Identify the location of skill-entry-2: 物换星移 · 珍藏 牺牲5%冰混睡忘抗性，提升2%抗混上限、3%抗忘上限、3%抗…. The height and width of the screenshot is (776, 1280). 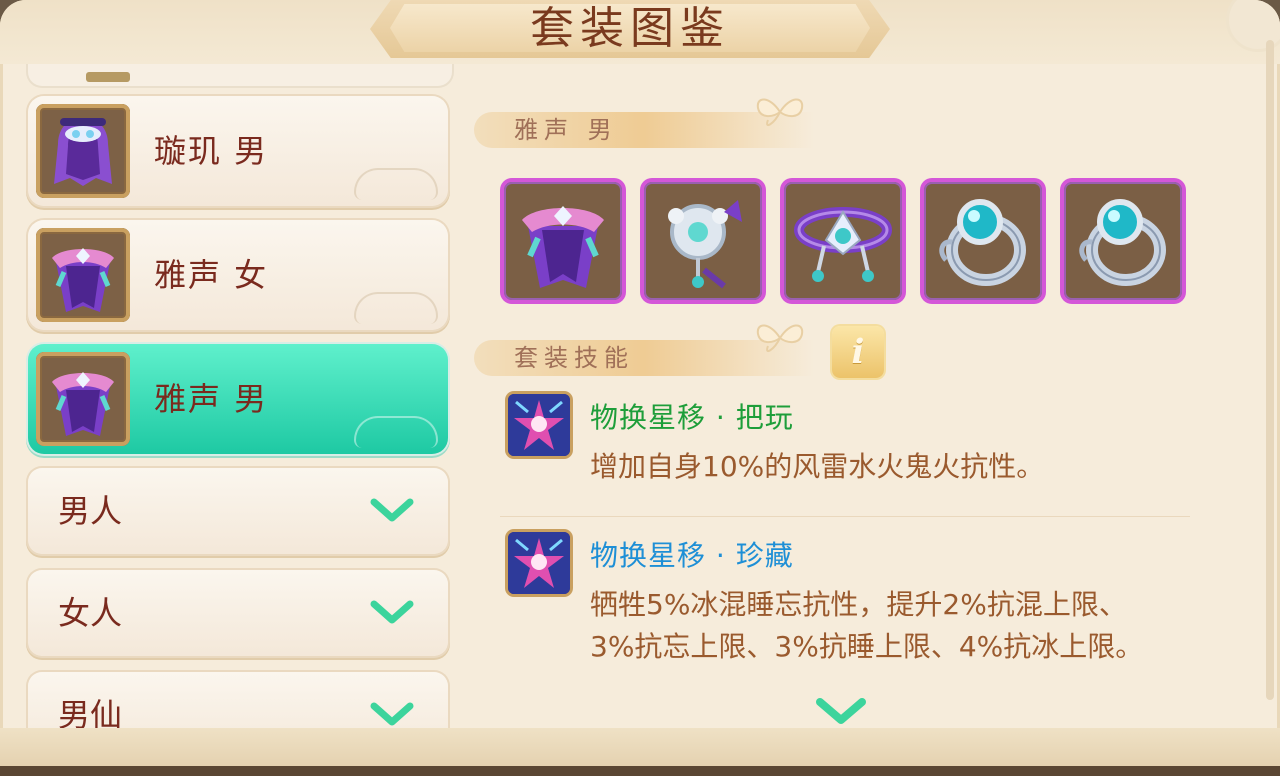
(846, 627).